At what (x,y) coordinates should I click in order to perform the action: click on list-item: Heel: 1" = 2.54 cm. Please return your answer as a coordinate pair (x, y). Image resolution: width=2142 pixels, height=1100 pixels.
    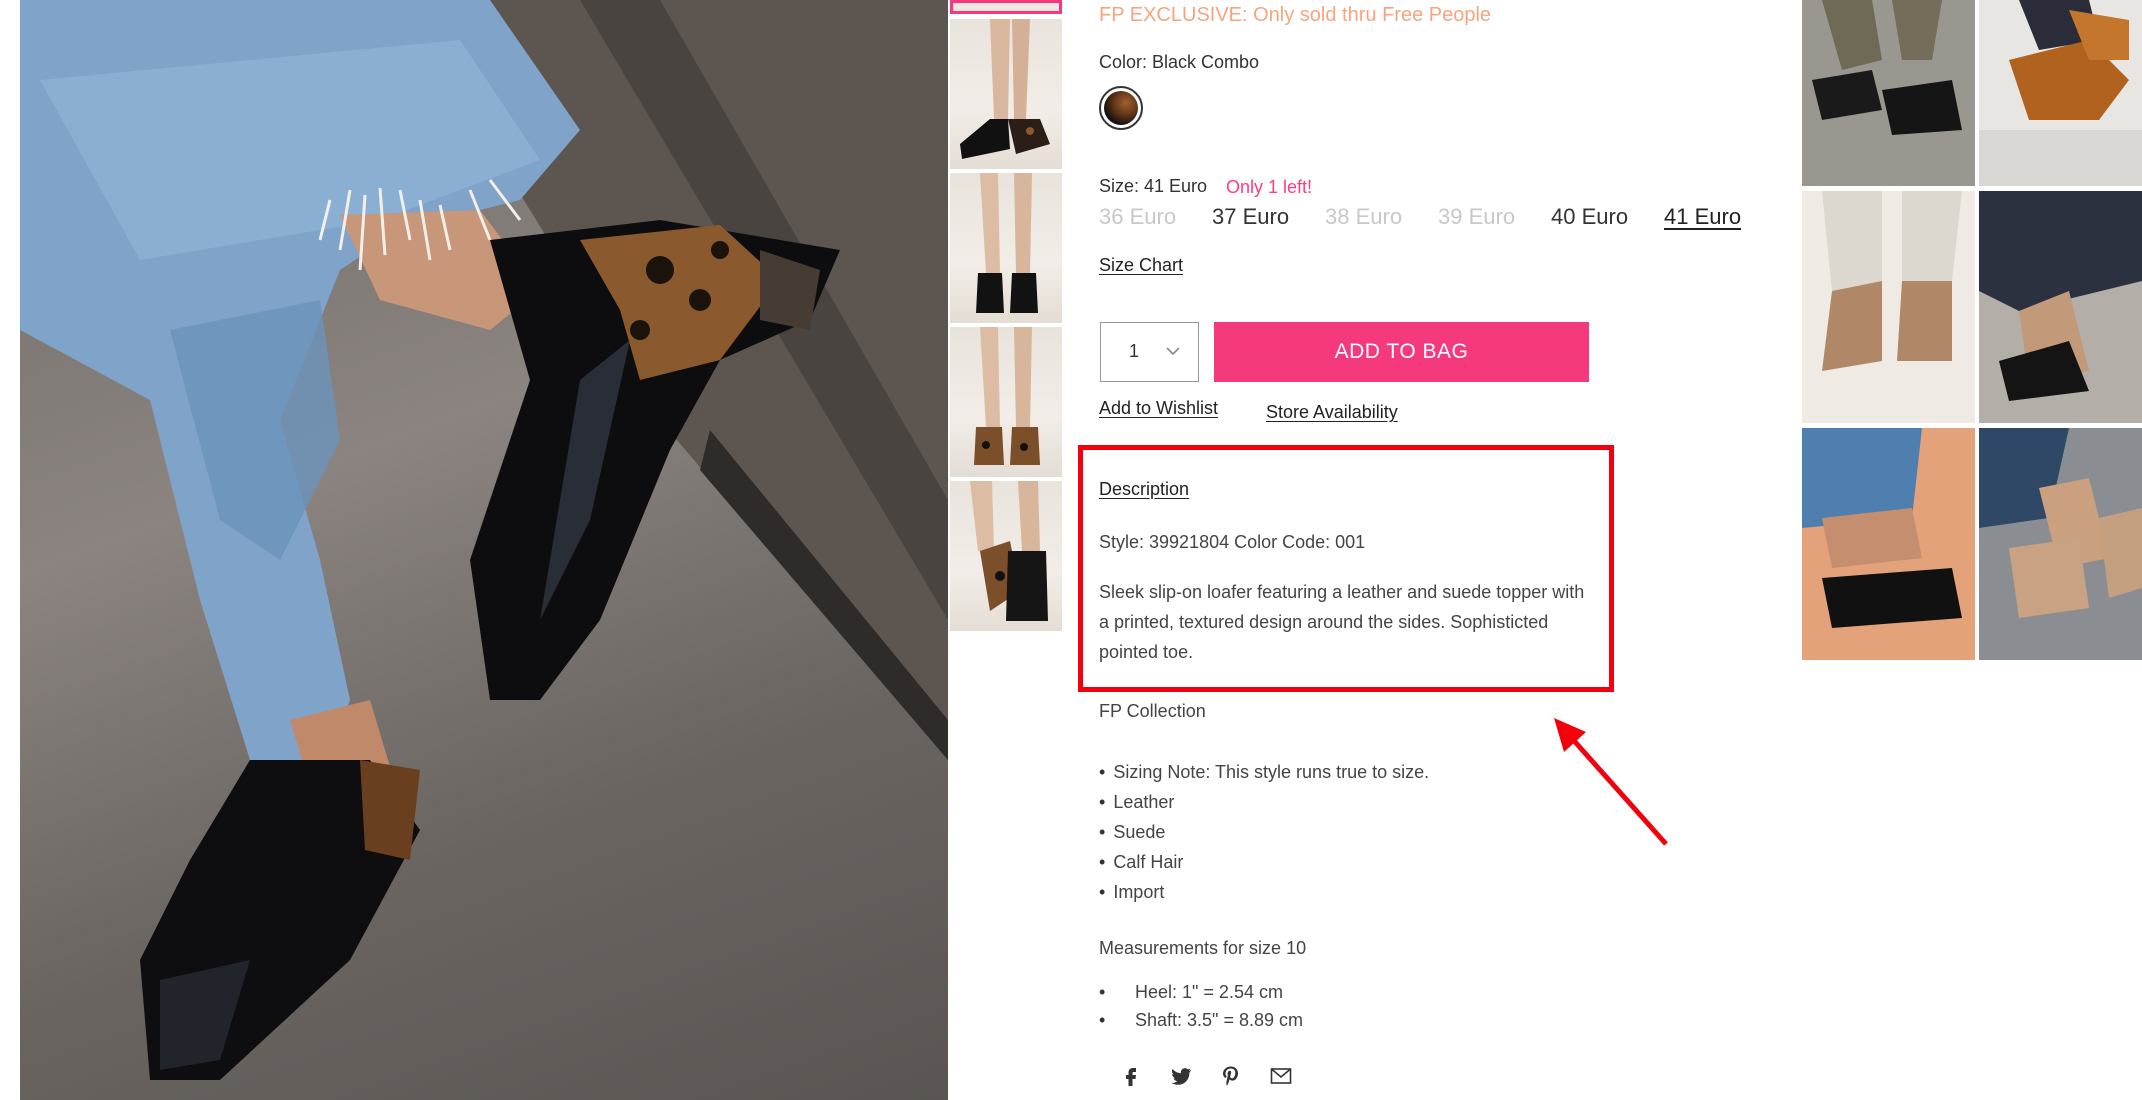
    Looking at the image, I should click on (1201, 992).